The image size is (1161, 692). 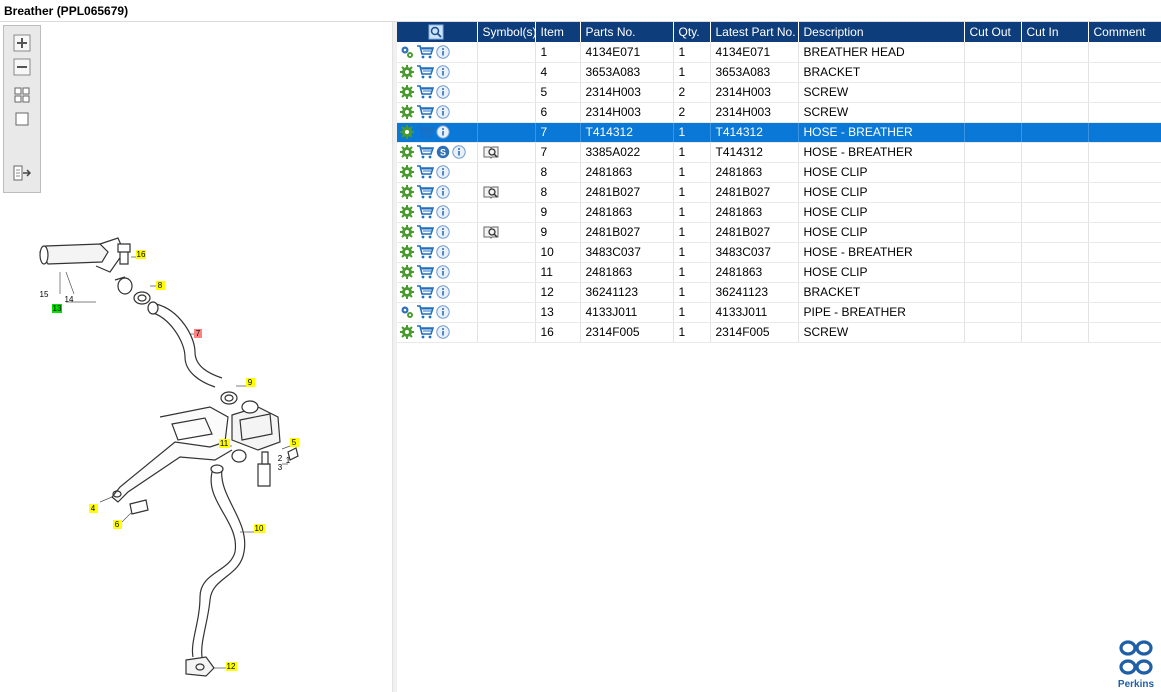 I want to click on callout-2: 2, so click(x=279, y=458).